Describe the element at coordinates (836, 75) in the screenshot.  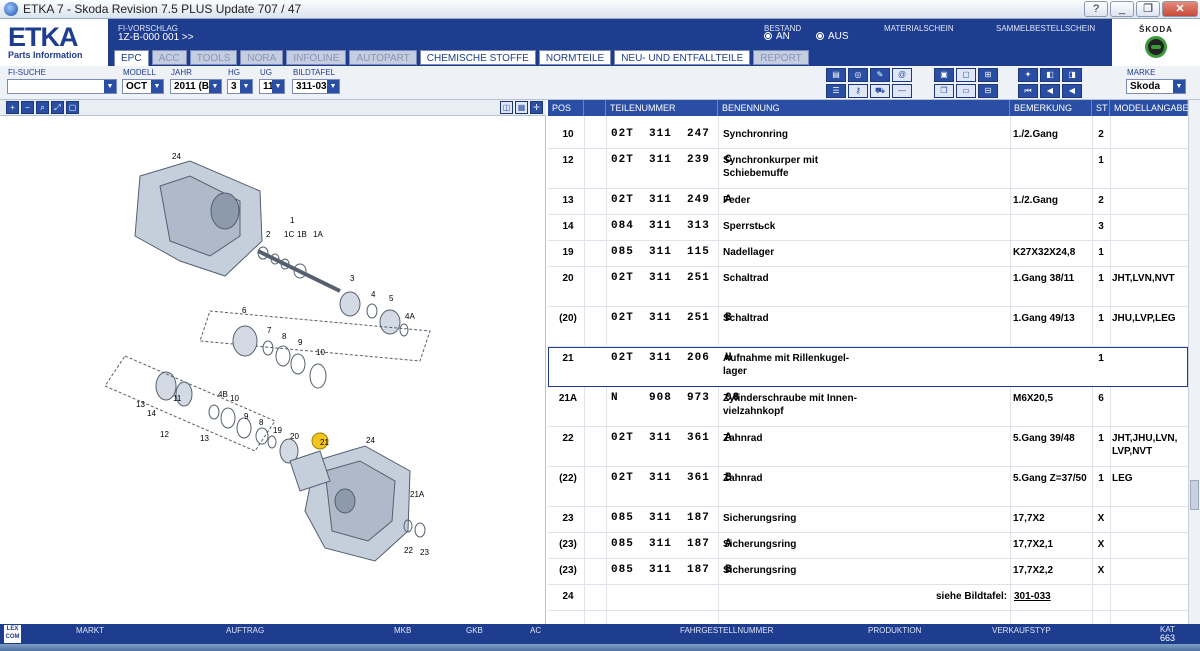
I see `print-icon: ▤` at that location.